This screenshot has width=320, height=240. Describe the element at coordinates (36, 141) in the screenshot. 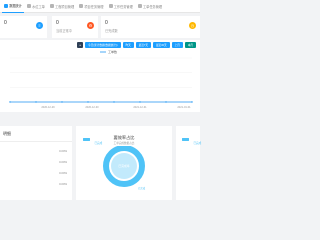

I see `divider` at that location.